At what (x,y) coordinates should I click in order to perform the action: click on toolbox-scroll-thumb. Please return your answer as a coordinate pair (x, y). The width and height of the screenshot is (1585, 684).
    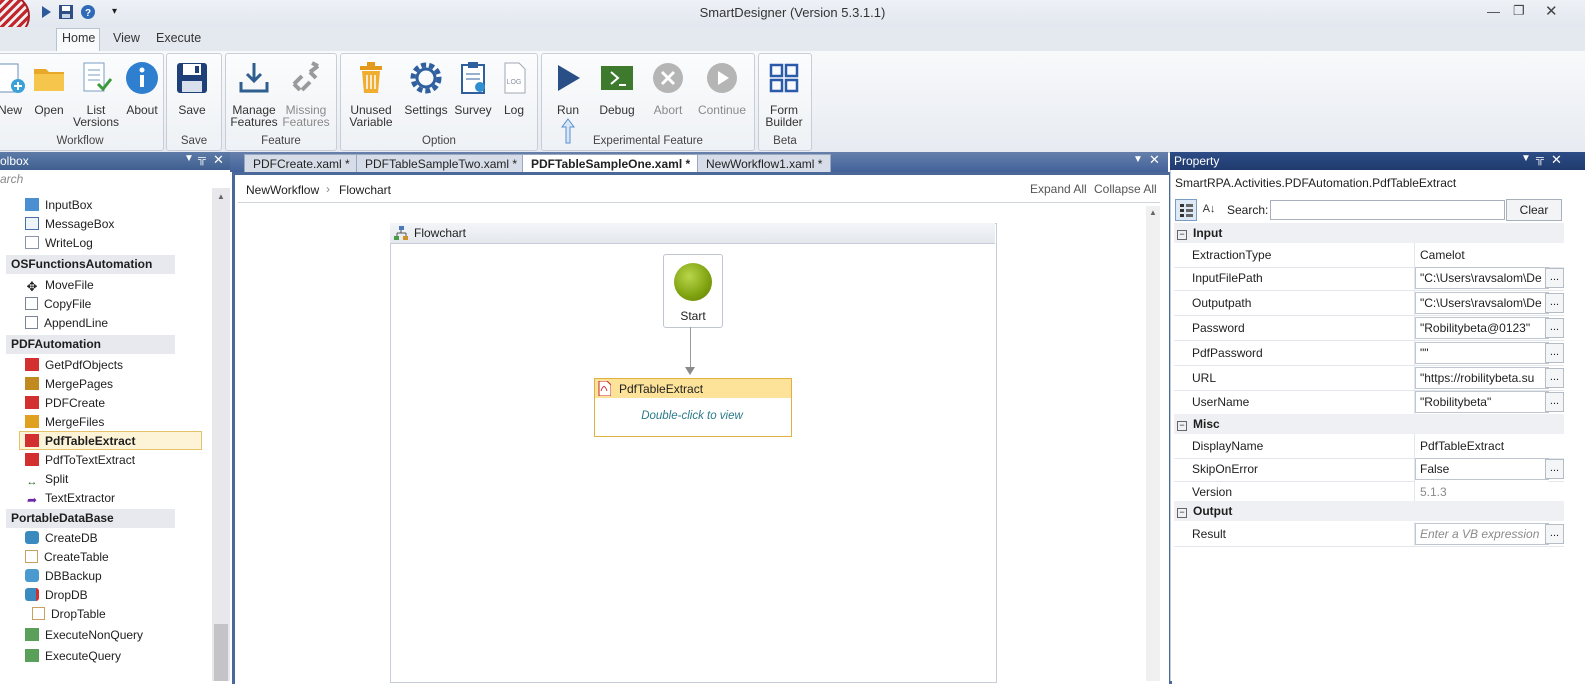
    Looking at the image, I should click on (221, 652).